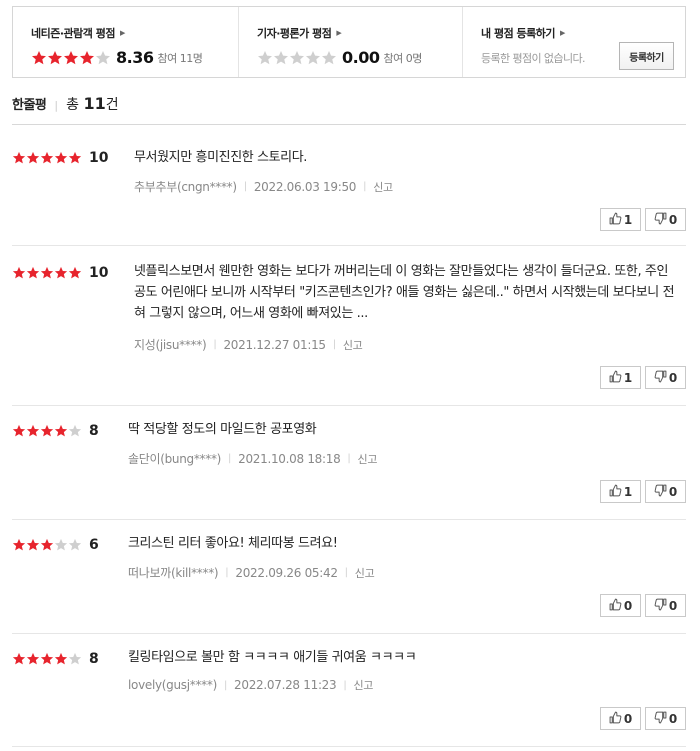  I want to click on review-meta: 지성(jisu****) | 2021.12.27 01:15 | 신고, so click(248, 344).